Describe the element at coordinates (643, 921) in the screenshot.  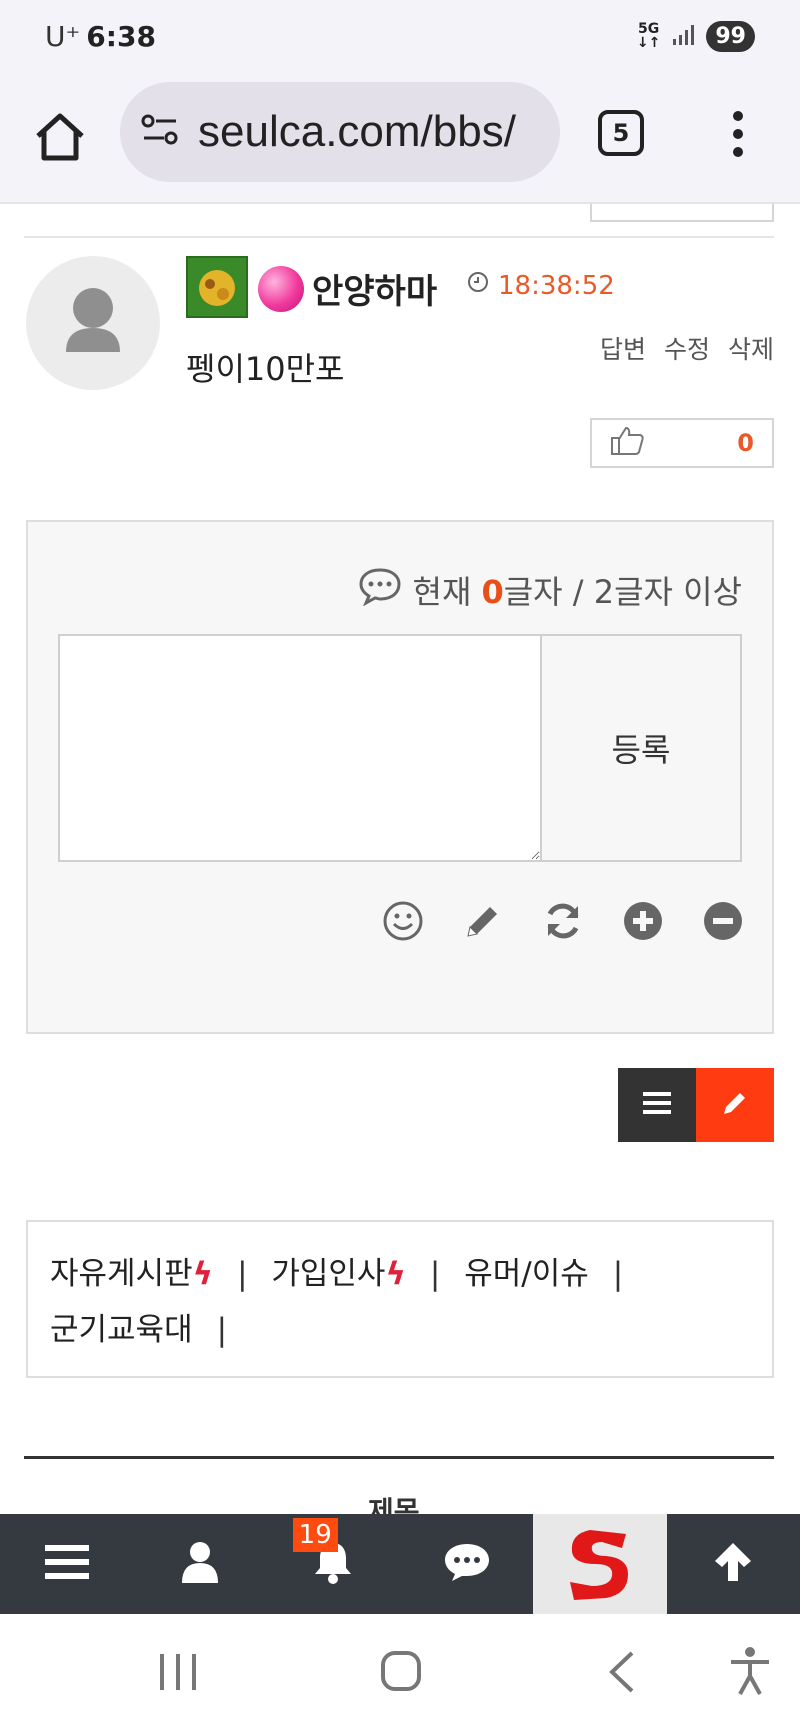
I see `zoom-in-icon` at that location.